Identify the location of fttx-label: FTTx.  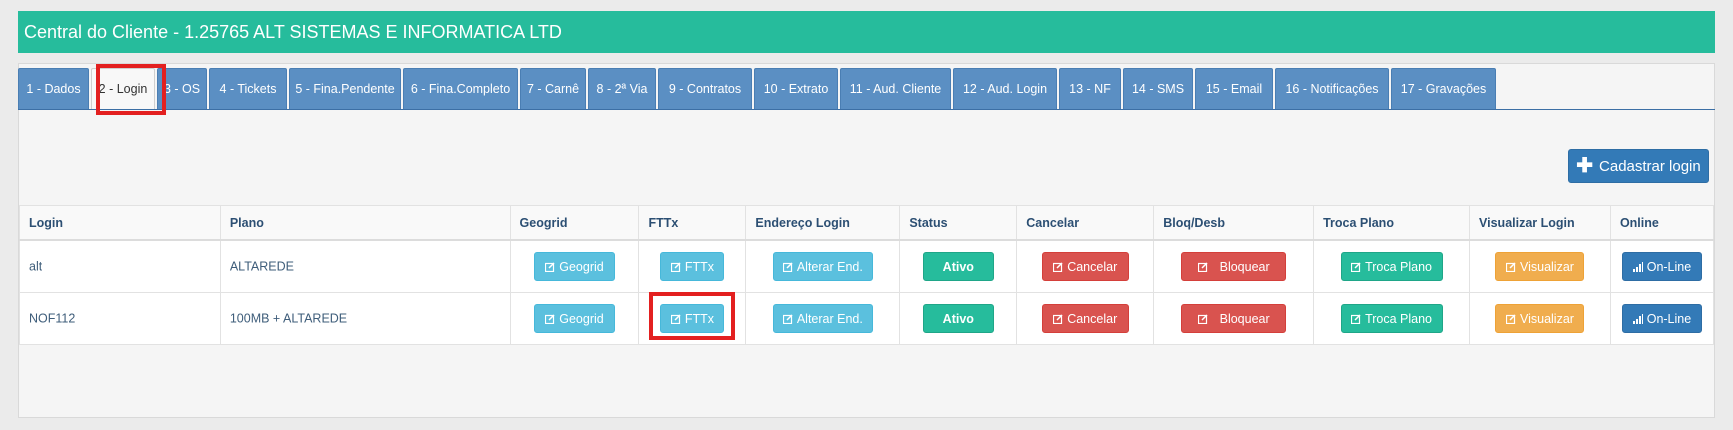
(699, 266).